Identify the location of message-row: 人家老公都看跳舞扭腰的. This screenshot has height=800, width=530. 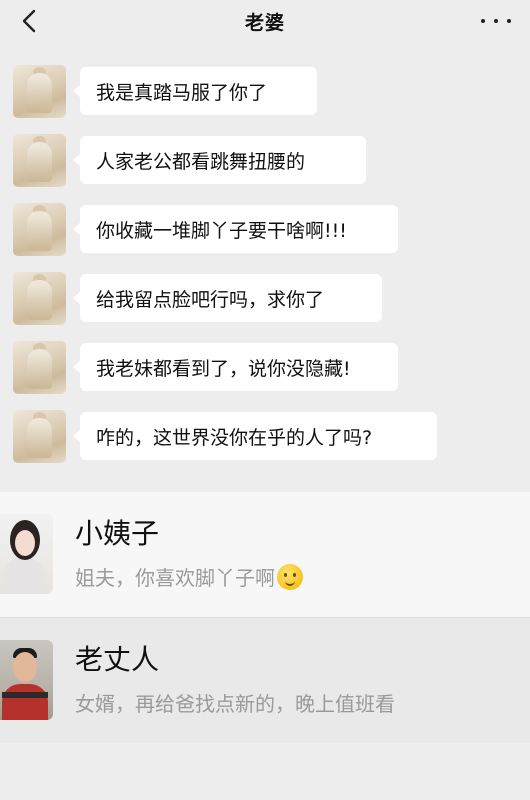
(265, 160).